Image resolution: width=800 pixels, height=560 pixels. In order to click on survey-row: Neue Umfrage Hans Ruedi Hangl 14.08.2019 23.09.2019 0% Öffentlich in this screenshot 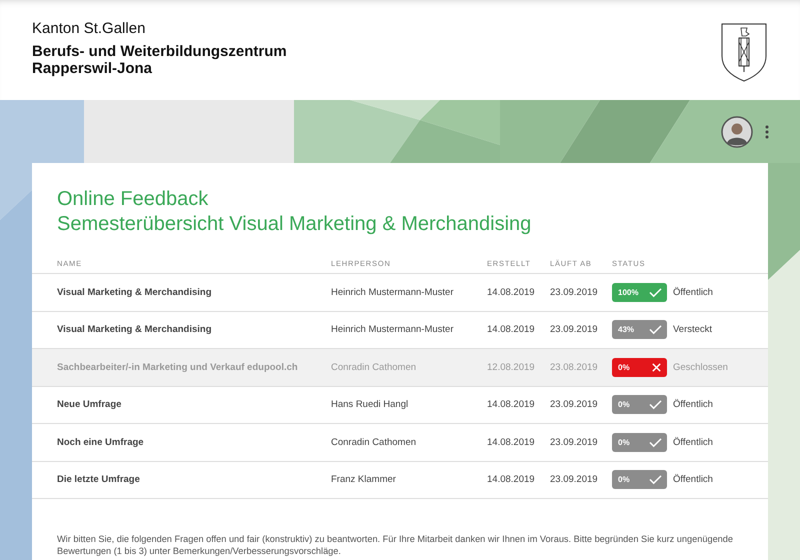, I will do `click(400, 405)`.